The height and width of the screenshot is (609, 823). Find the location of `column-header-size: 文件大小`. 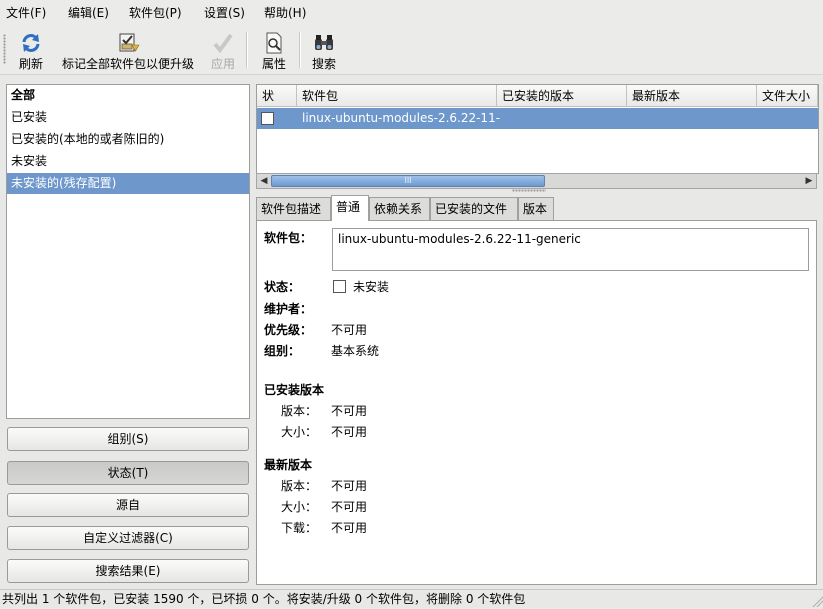

column-header-size: 文件大小 is located at coordinates (787, 96).